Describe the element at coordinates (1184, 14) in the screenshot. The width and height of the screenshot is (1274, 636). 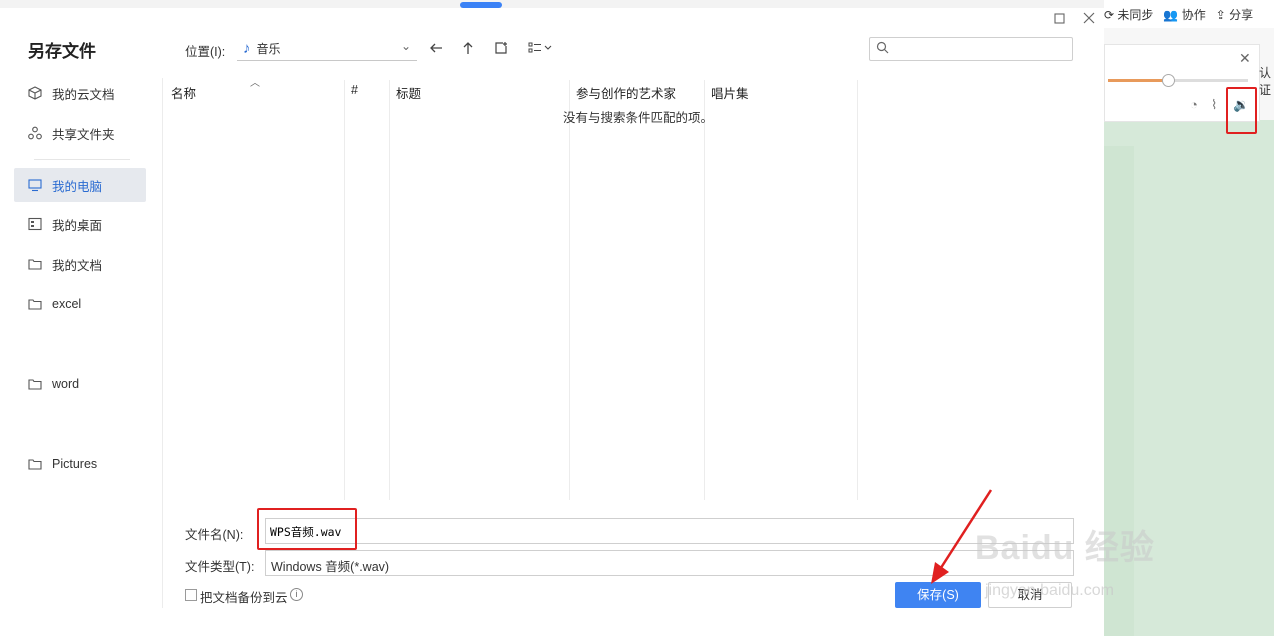
I see `collab-button: 👥 协作` at that location.